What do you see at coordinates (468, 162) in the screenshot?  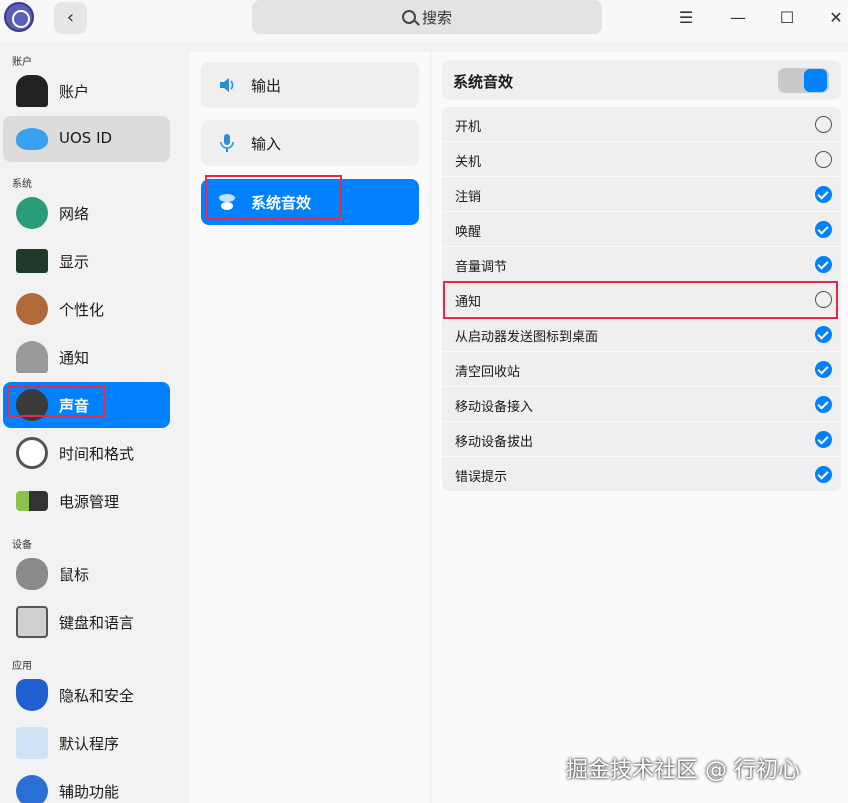 I see `list-item-label: 关机` at bounding box center [468, 162].